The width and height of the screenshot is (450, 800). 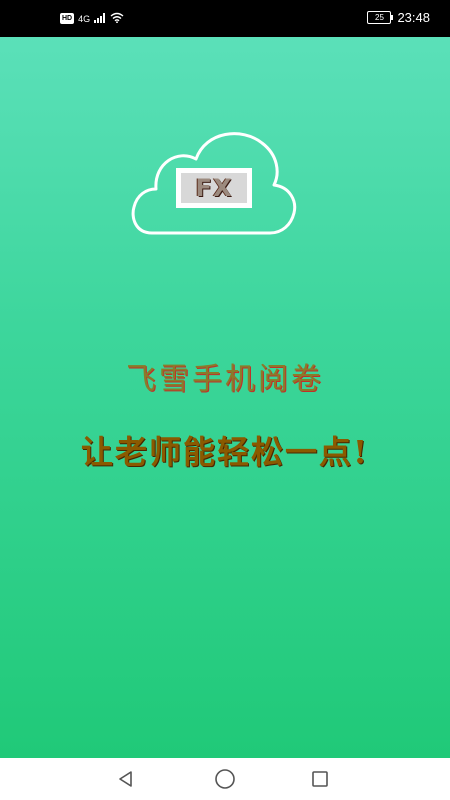 I want to click on tagline: 让老师能轻松一点!, so click(x=225, y=452).